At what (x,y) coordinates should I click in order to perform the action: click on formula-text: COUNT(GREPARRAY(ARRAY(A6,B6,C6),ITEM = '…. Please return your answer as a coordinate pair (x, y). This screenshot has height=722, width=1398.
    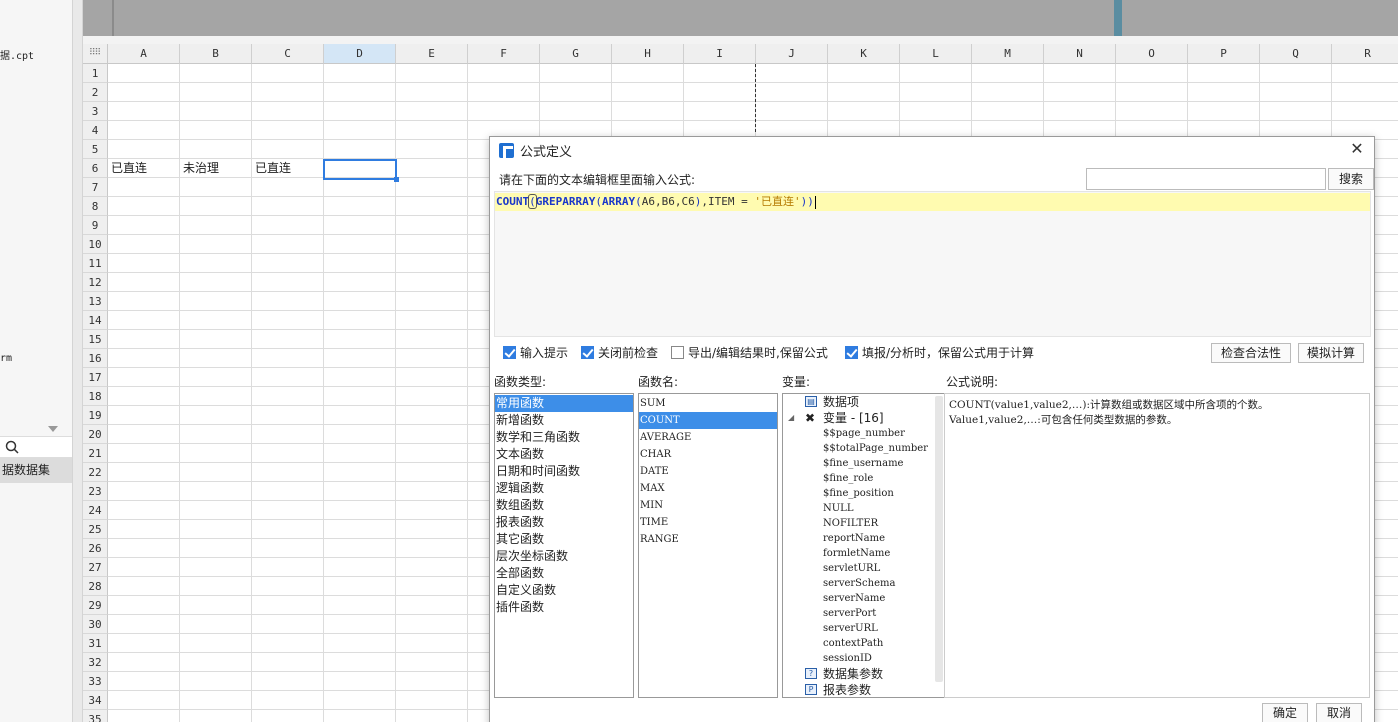
    Looking at the image, I should click on (656, 201).